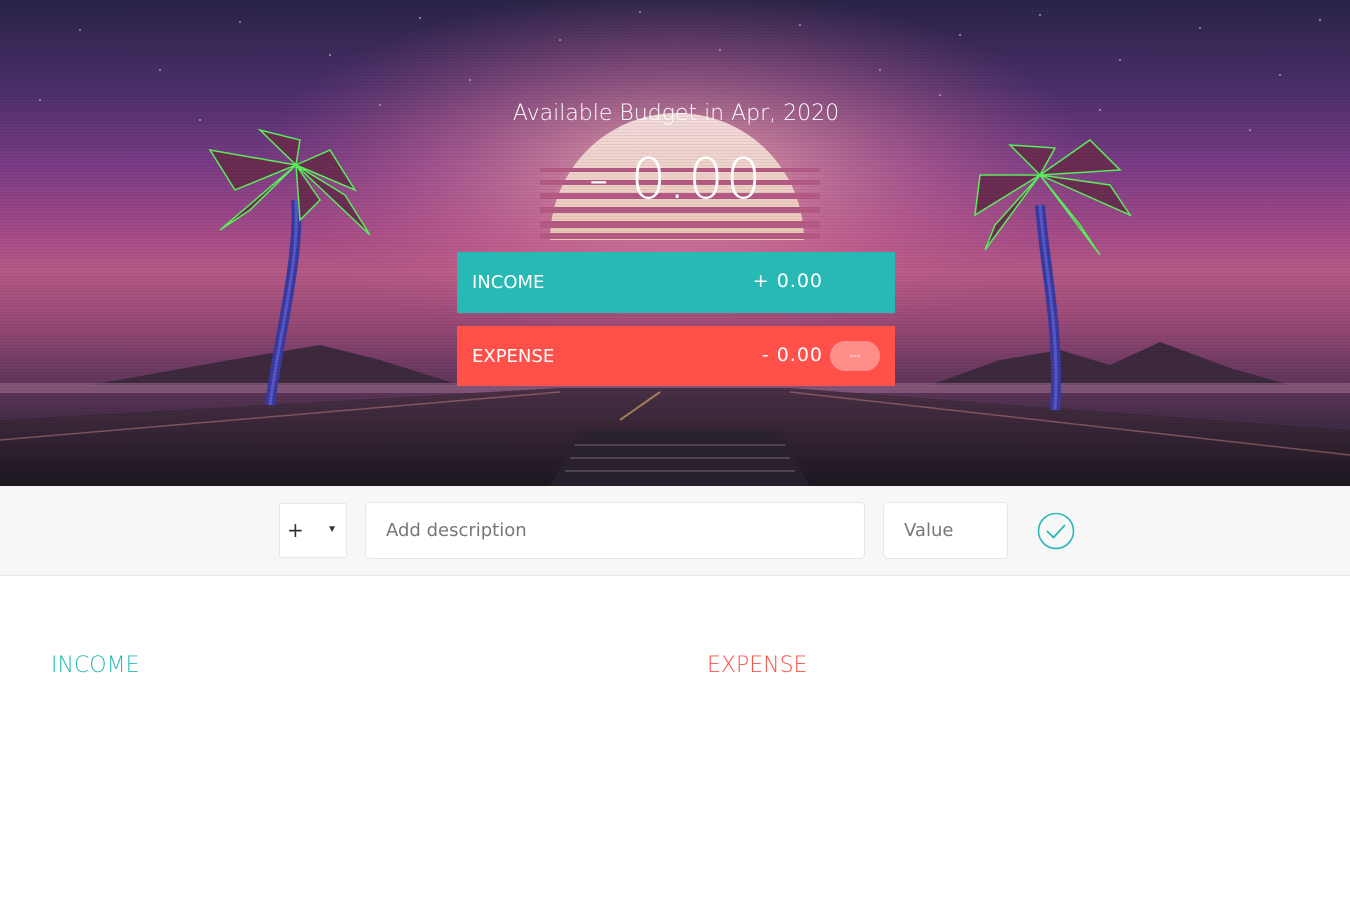  I want to click on income-summary-bar: INCOME + 0.00, so click(676, 282).